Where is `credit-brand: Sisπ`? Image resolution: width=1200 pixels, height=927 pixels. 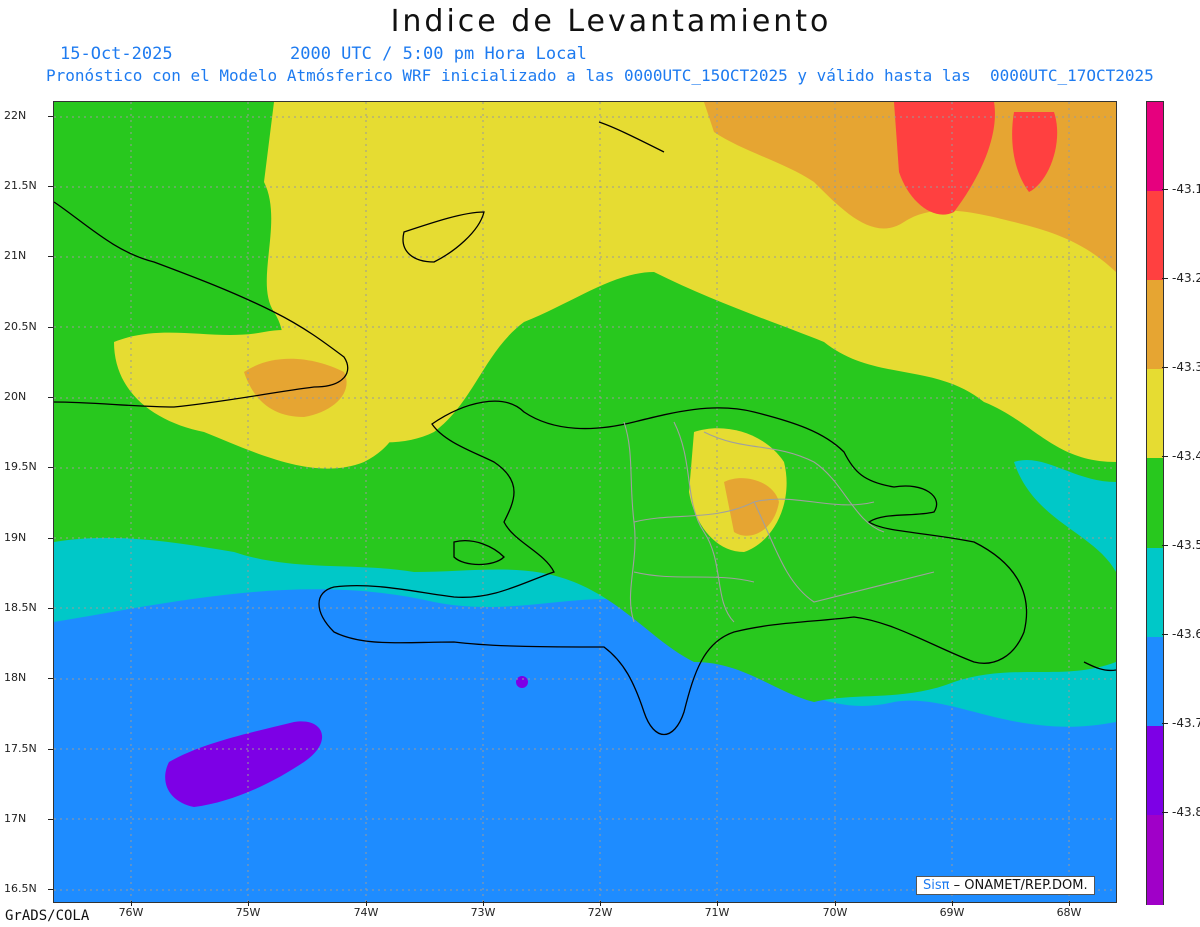 credit-brand: Sisπ is located at coordinates (936, 885).